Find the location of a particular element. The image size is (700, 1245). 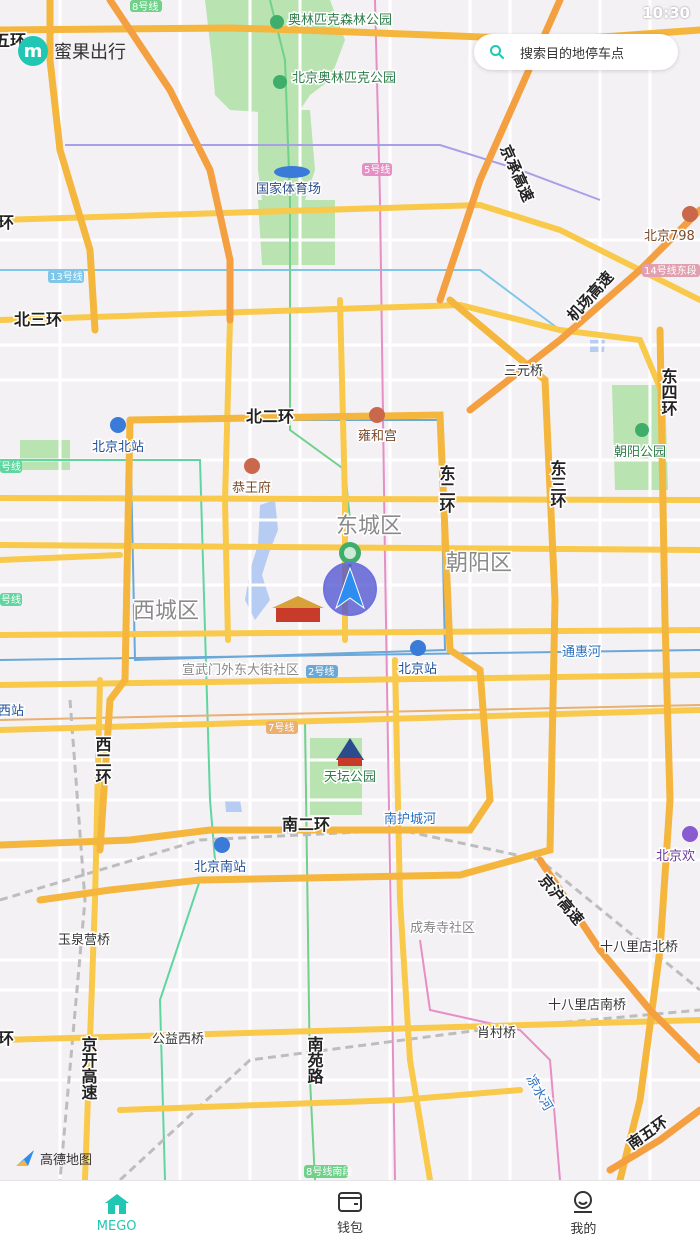

palace-marker-icon is located at coordinates (252, 466).